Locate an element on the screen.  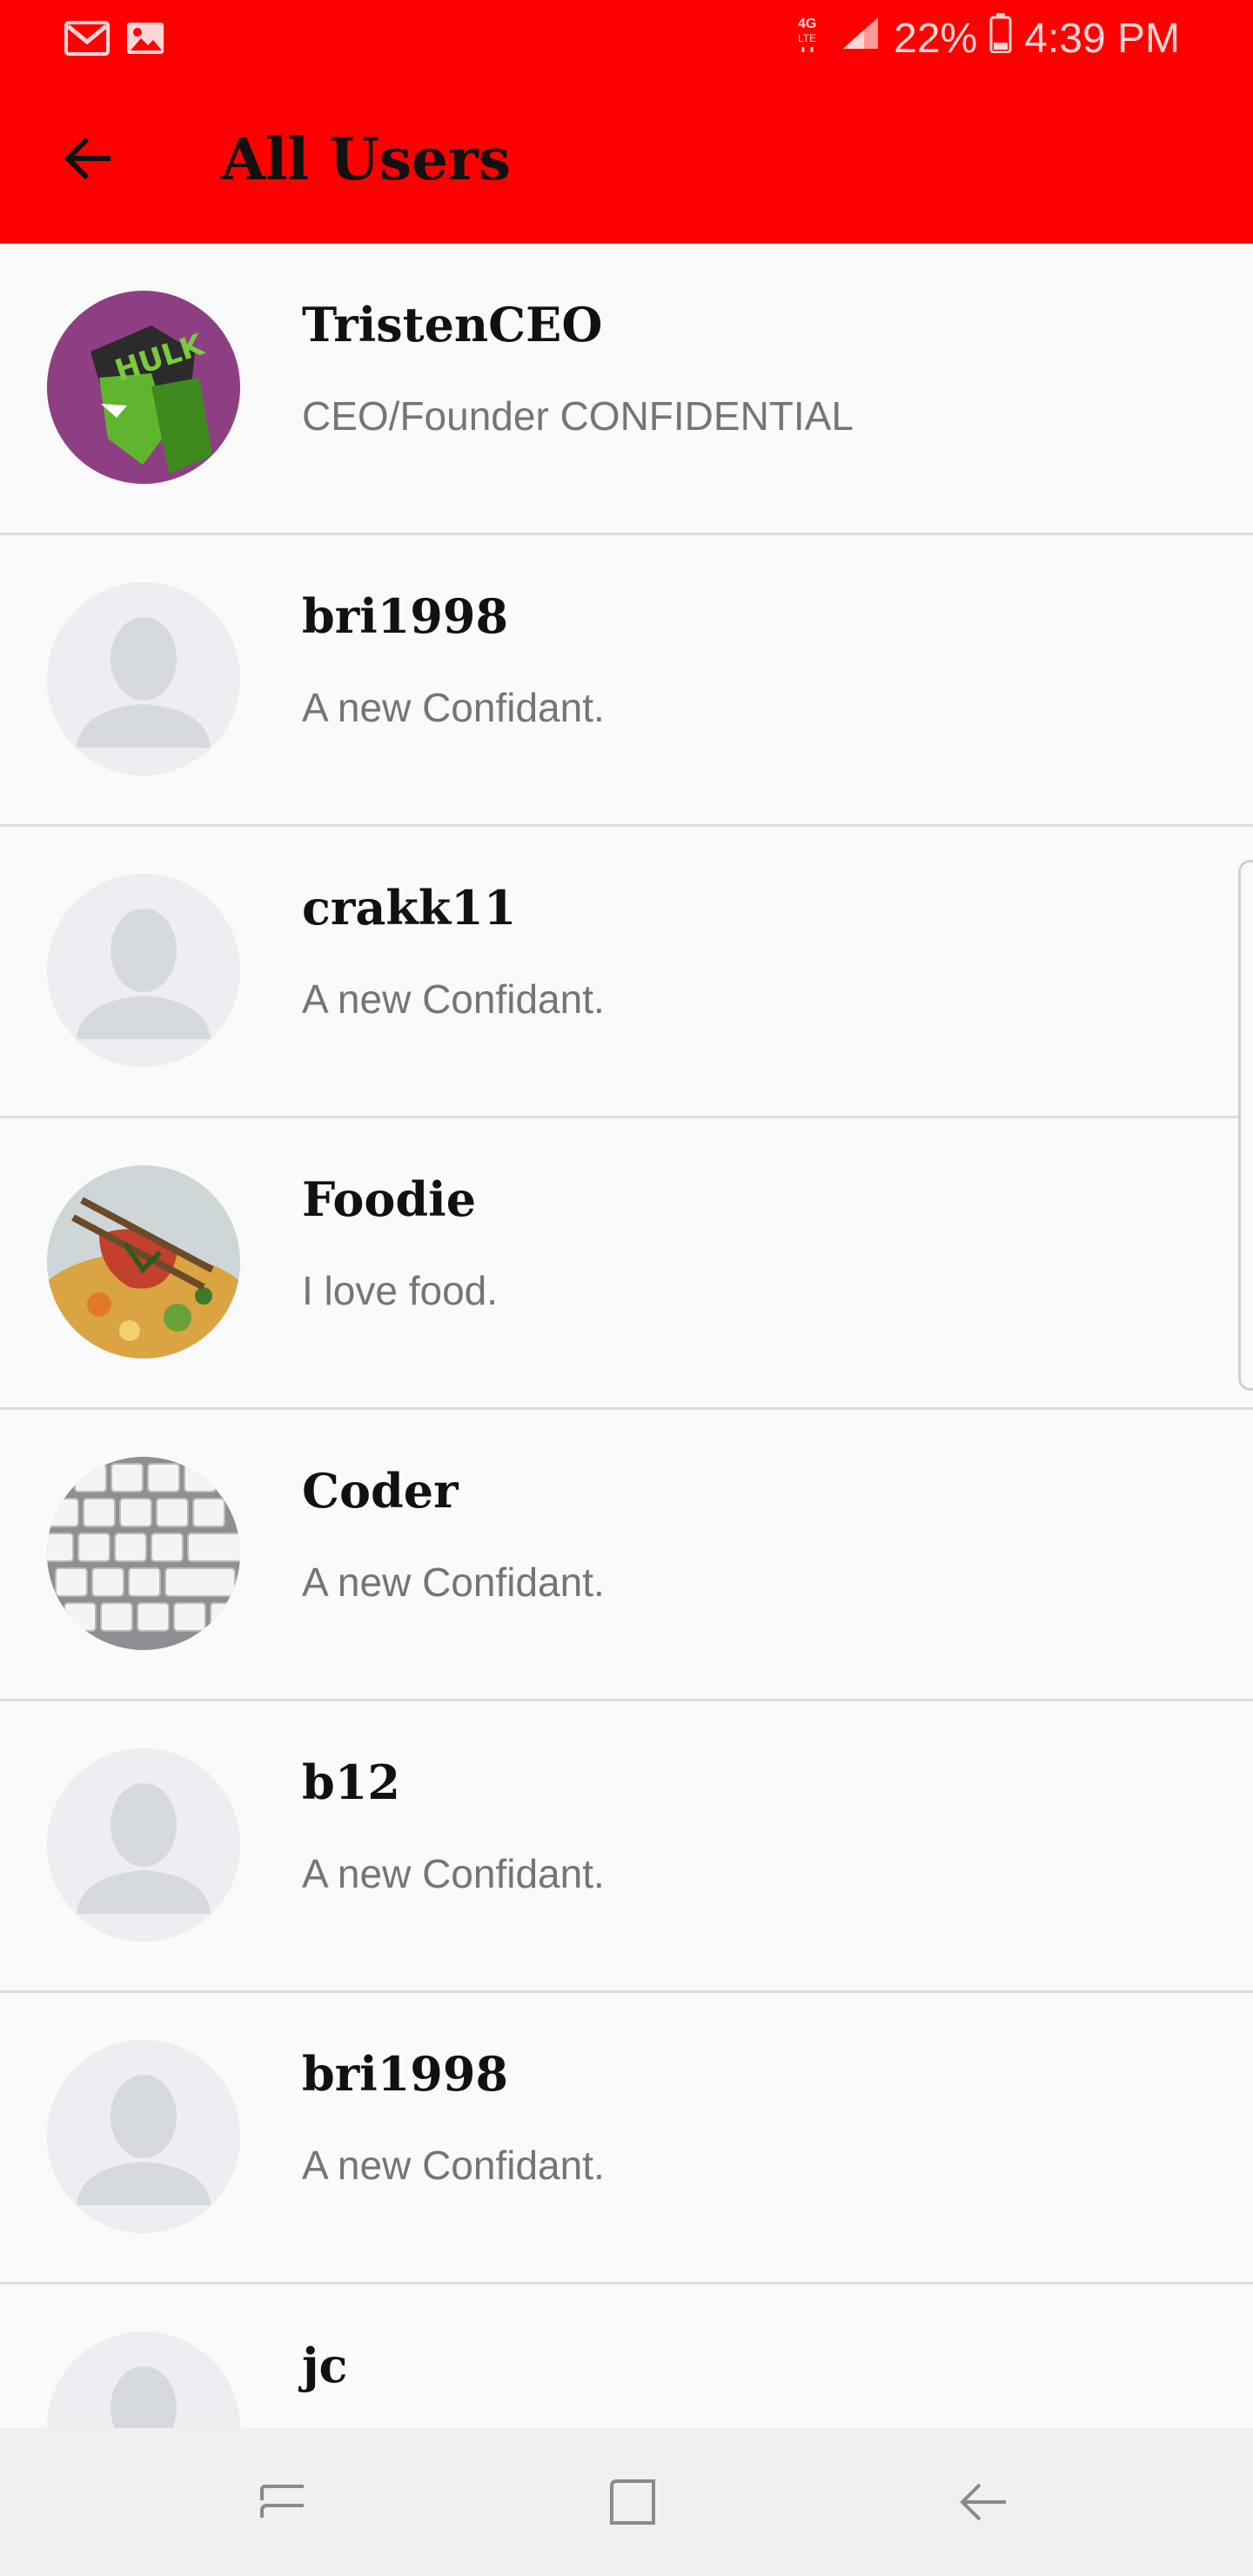
home-square-icon is located at coordinates (632, 2502).